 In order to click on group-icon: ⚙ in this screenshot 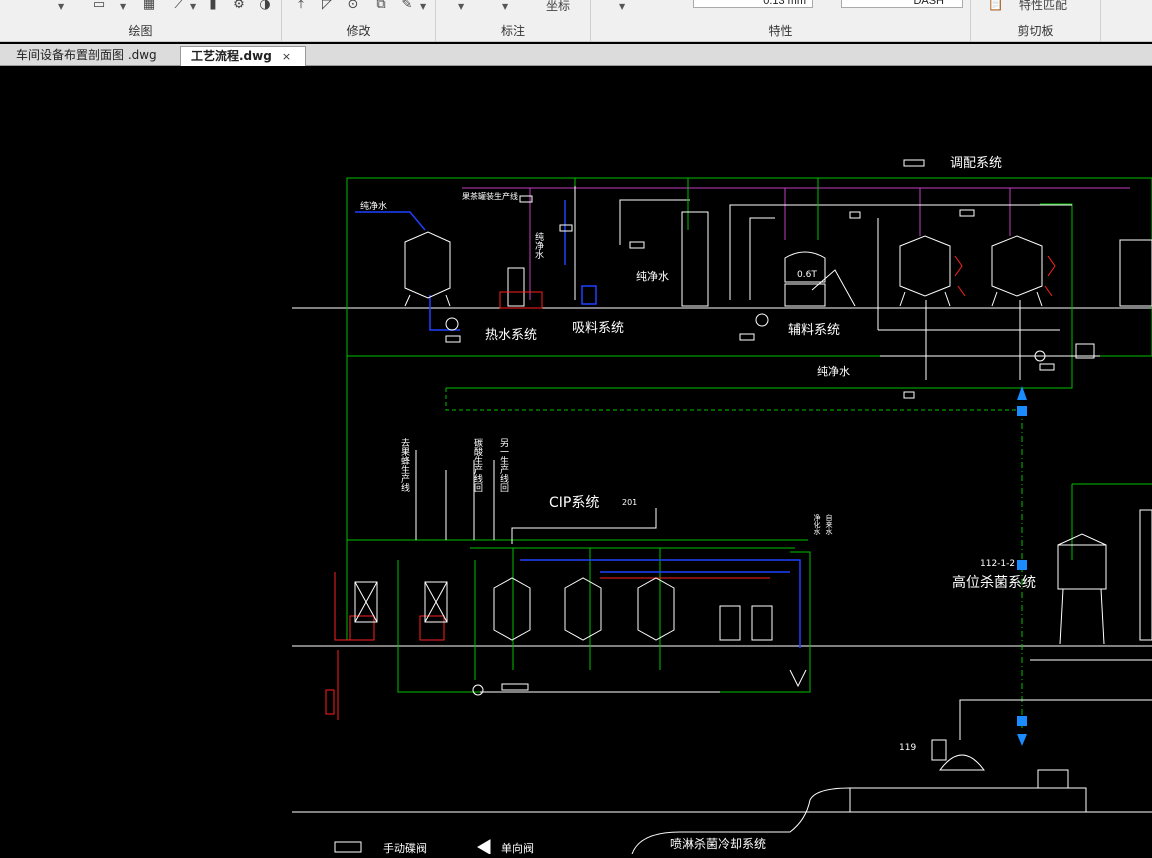, I will do `click(239, 7)`.